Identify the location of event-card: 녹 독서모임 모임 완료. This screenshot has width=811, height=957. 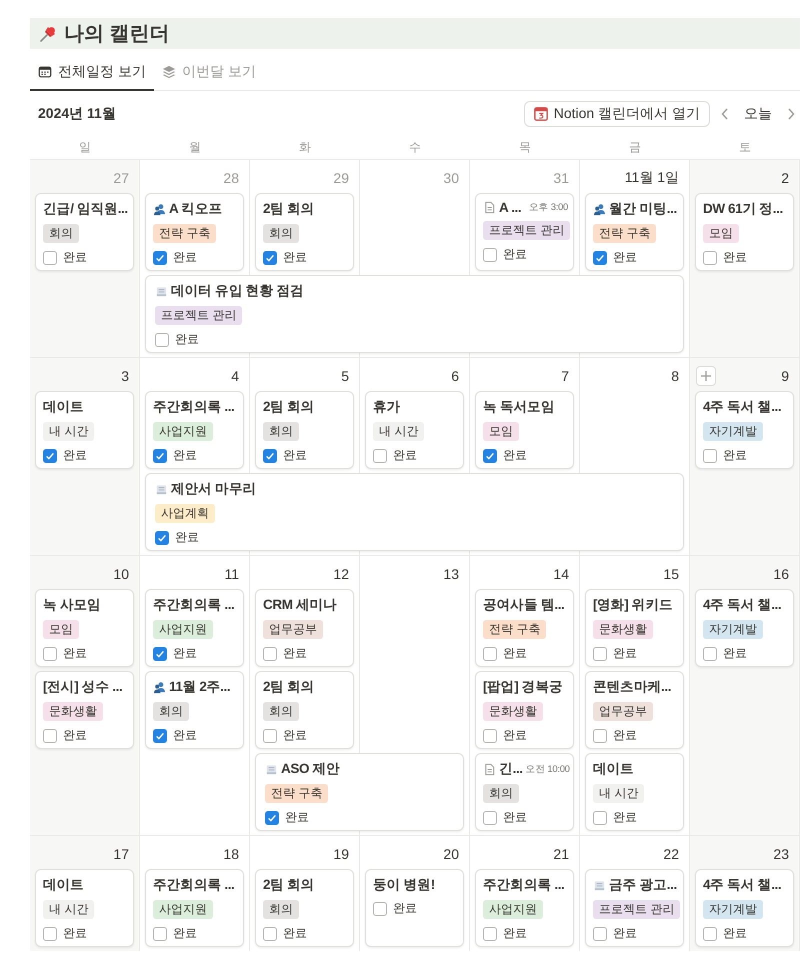
(524, 430).